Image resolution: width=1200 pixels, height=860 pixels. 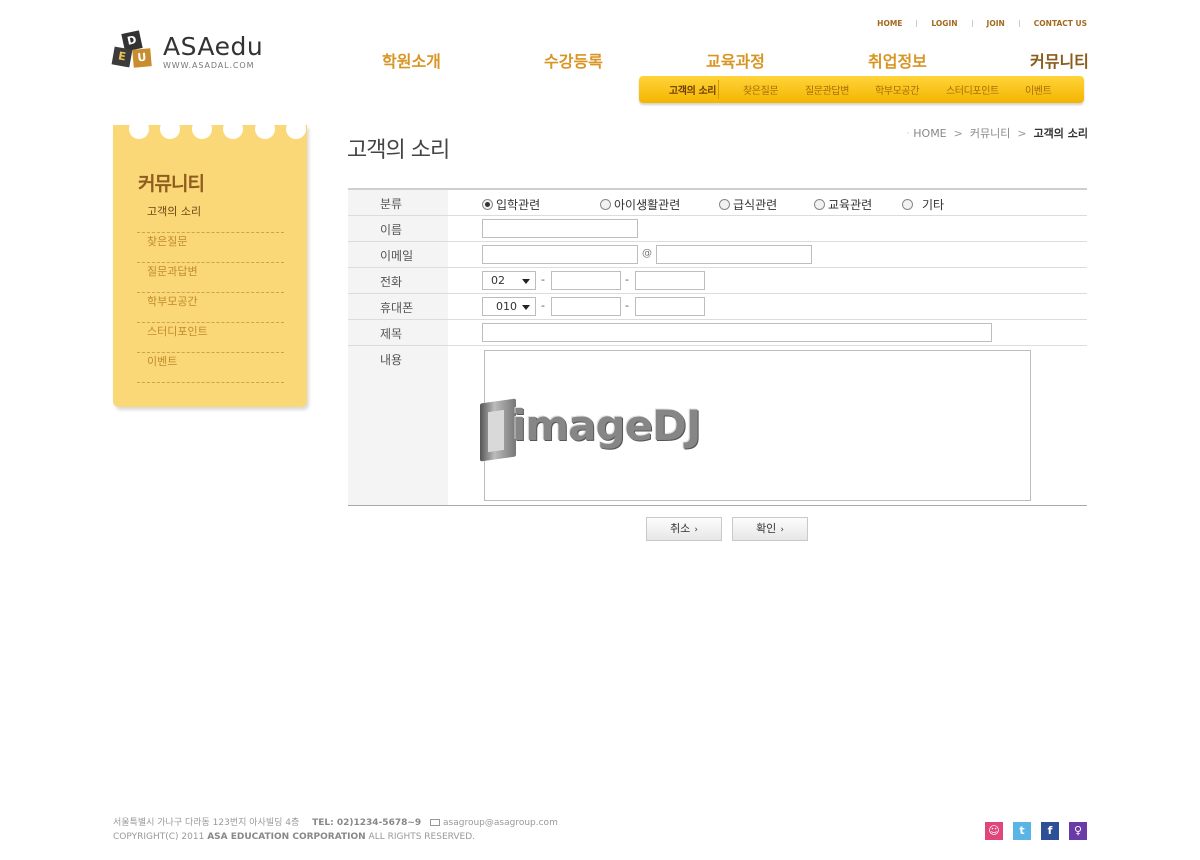 I want to click on breadcrumb: · HOME > 커뮤니티 > 고객의 소리, so click(x=997, y=133).